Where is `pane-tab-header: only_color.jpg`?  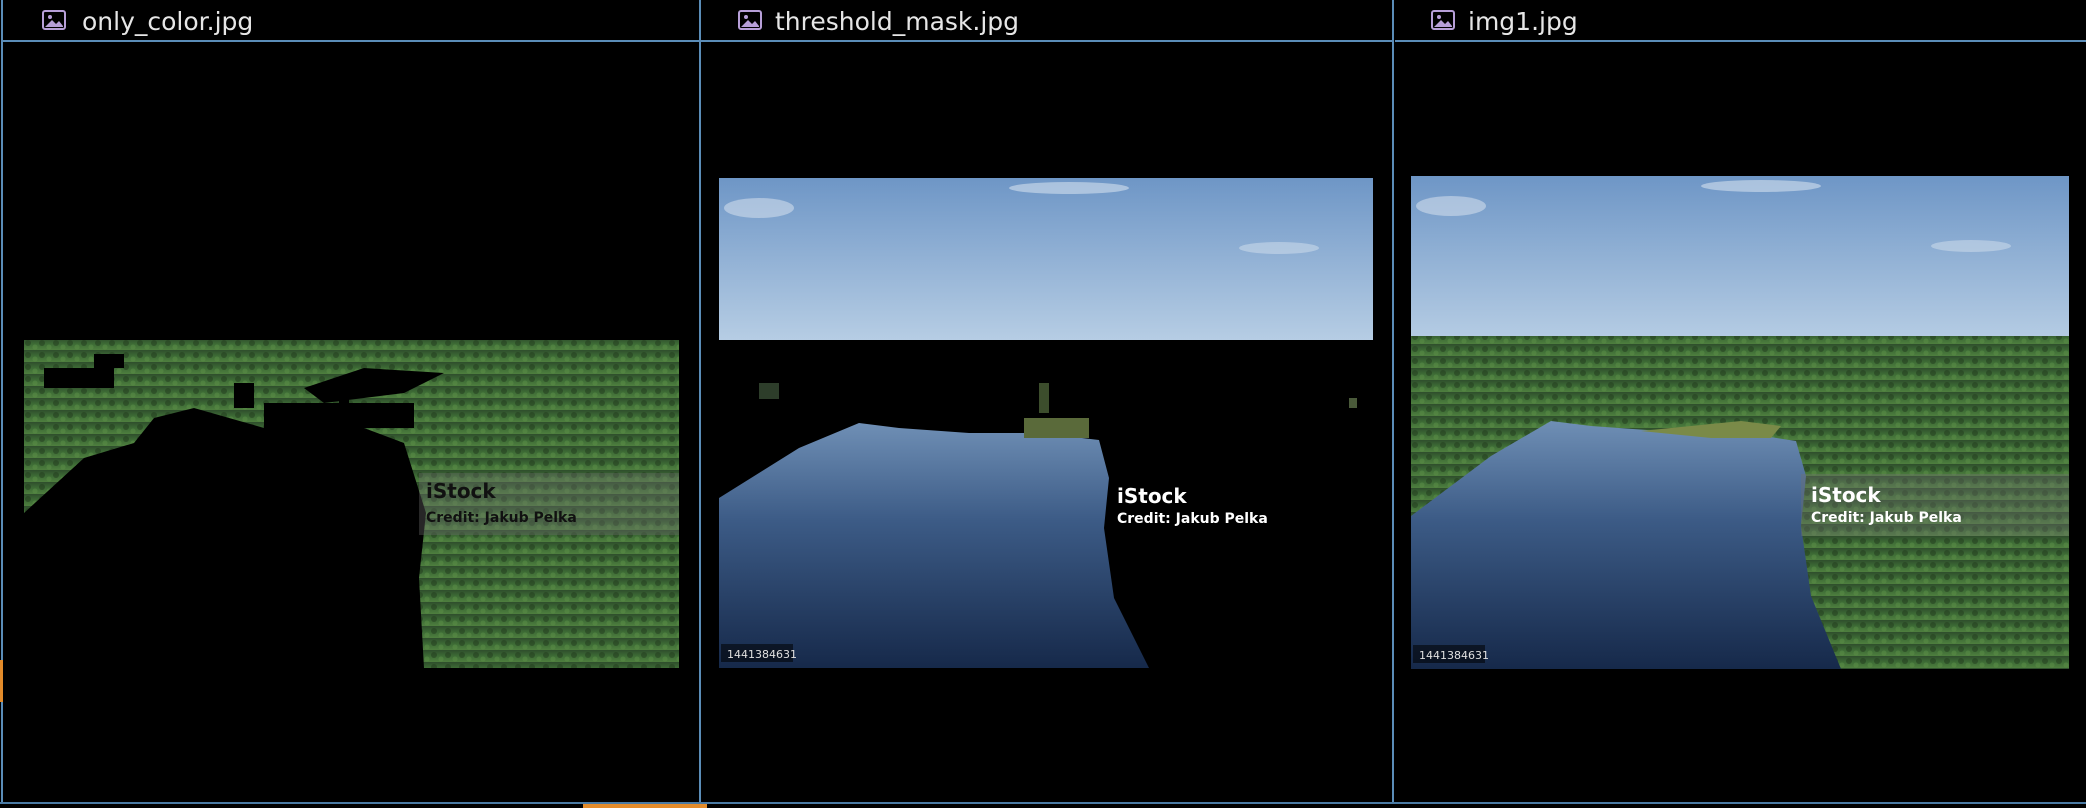
pane-tab-header: only_color.jpg is located at coordinates (350, 21).